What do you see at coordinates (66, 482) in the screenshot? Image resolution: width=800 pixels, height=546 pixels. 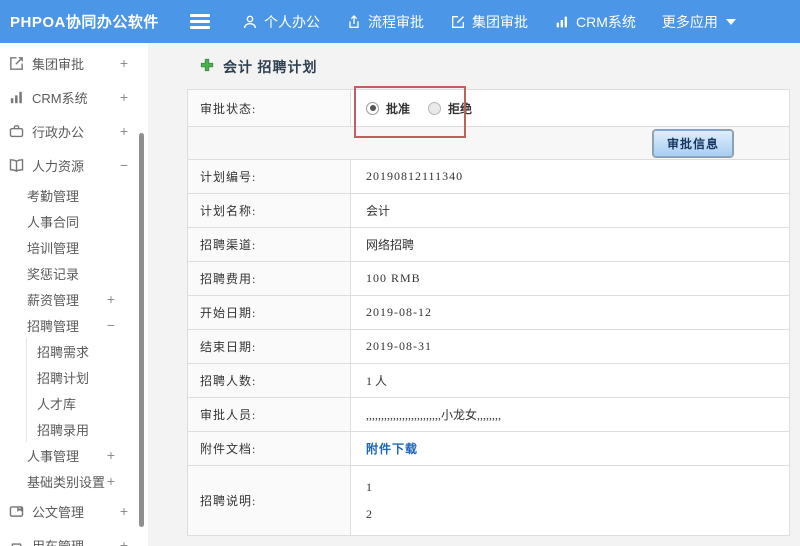 I see `sidebar-label: 基础类别设置` at bounding box center [66, 482].